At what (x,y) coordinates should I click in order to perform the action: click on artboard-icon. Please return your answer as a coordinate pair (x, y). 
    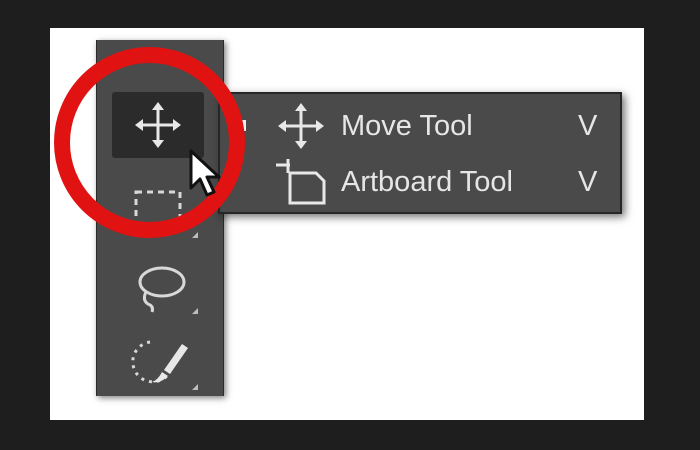
    Looking at the image, I should click on (301, 182).